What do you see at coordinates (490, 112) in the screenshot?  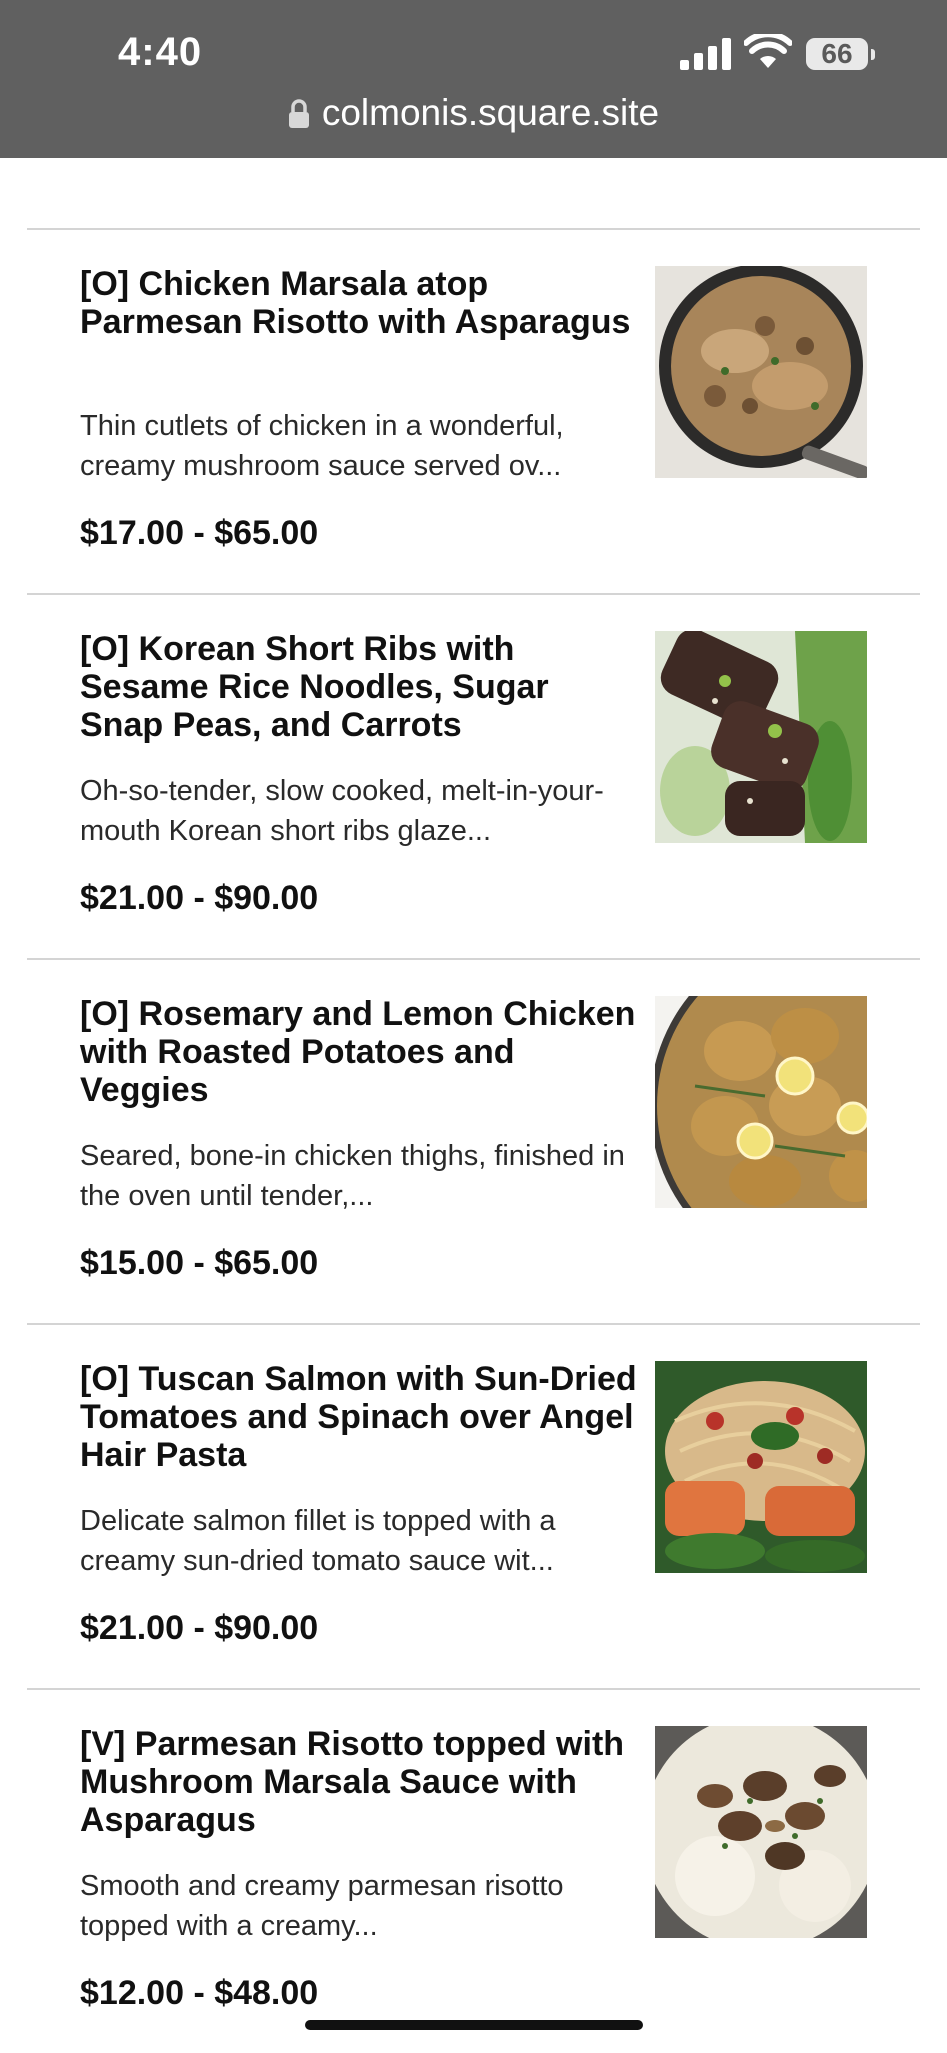 I see `url-text: colmonis.square.site` at bounding box center [490, 112].